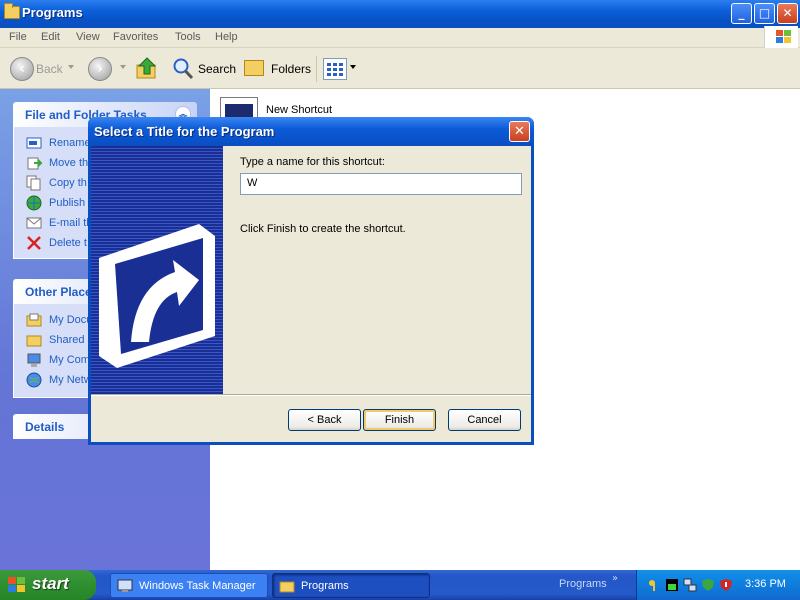 The image size is (800, 600). What do you see at coordinates (183, 69) in the screenshot?
I see `search-icon` at bounding box center [183, 69].